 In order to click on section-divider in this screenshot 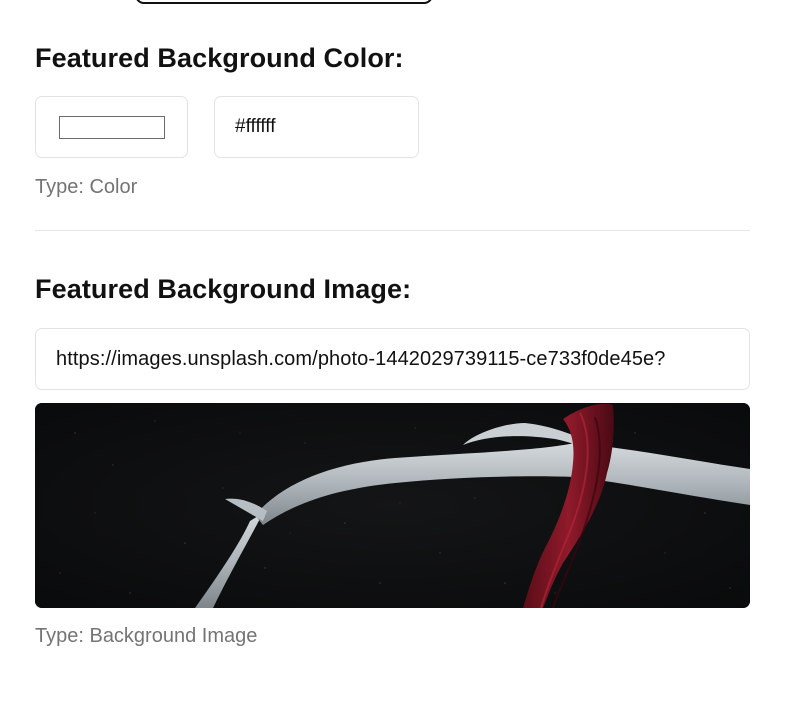, I will do `click(392, 230)`.